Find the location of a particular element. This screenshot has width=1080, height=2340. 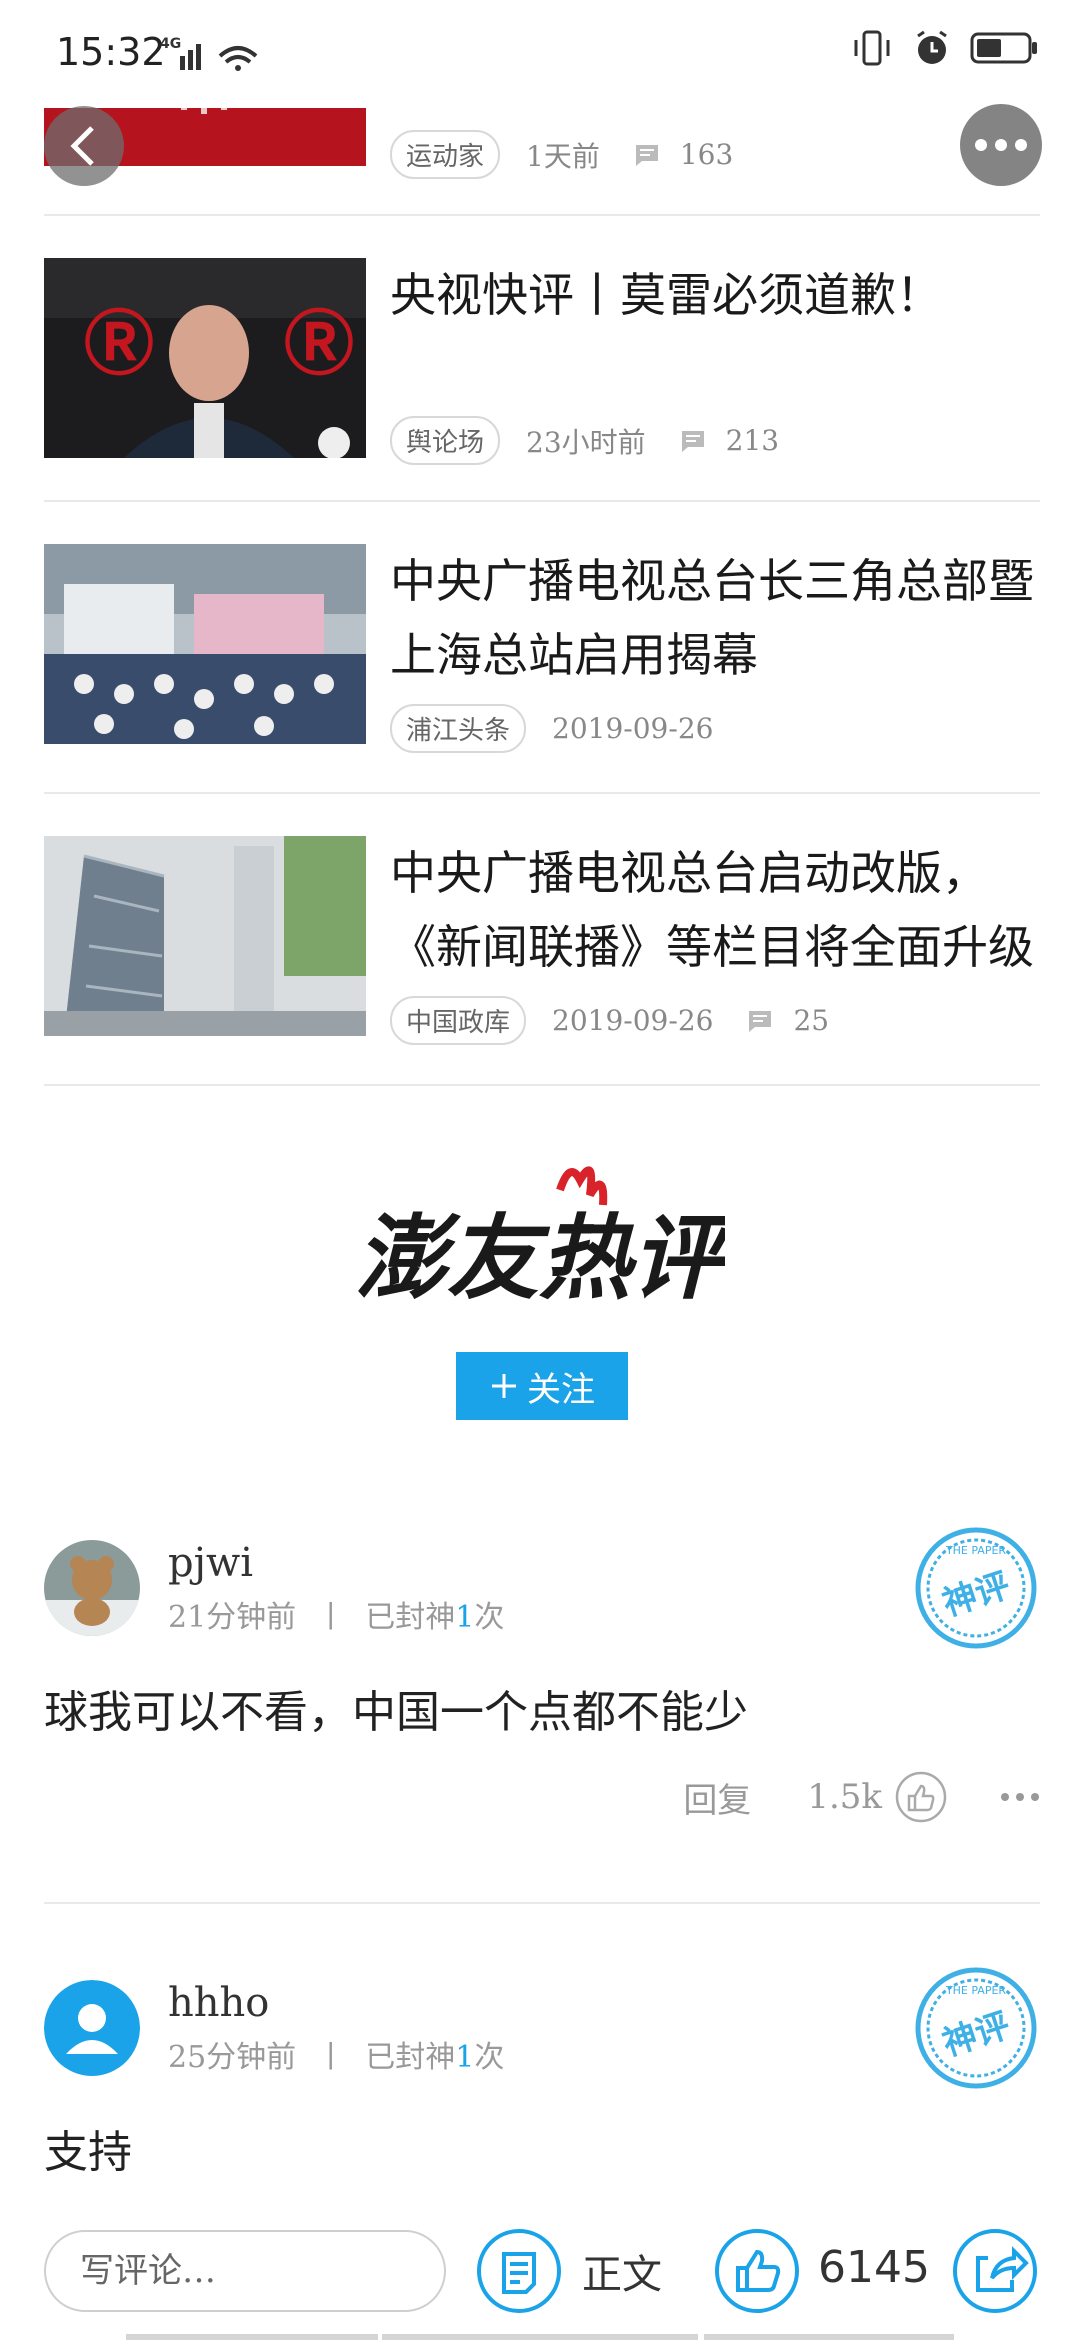

comment-actions: 回复 1.5k is located at coordinates (861, 1797).